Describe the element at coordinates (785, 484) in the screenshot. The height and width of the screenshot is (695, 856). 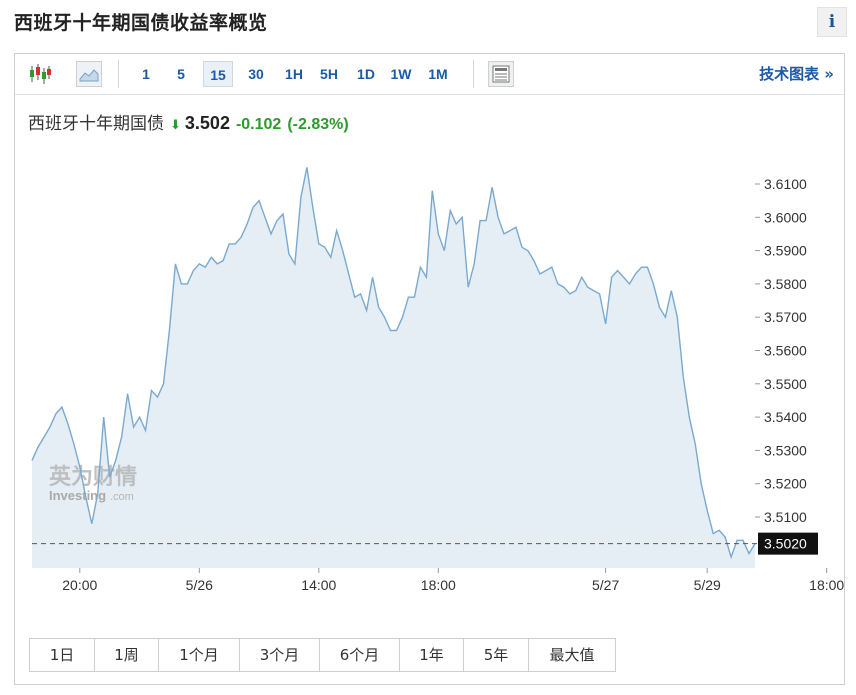
I see `y-tick-label: 3.5200` at that location.